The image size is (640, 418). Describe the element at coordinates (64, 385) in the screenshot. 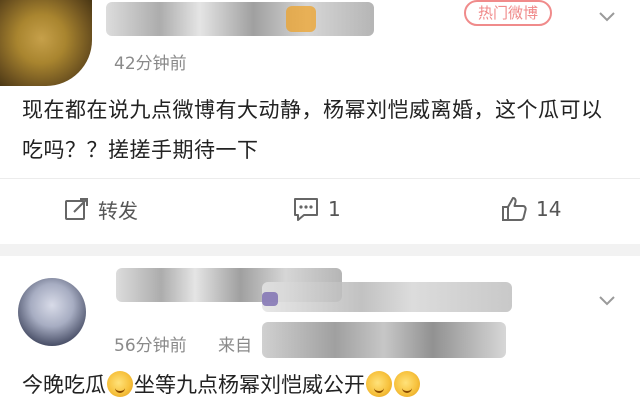

I see `comment-text-part: 今晚吃瓜` at that location.